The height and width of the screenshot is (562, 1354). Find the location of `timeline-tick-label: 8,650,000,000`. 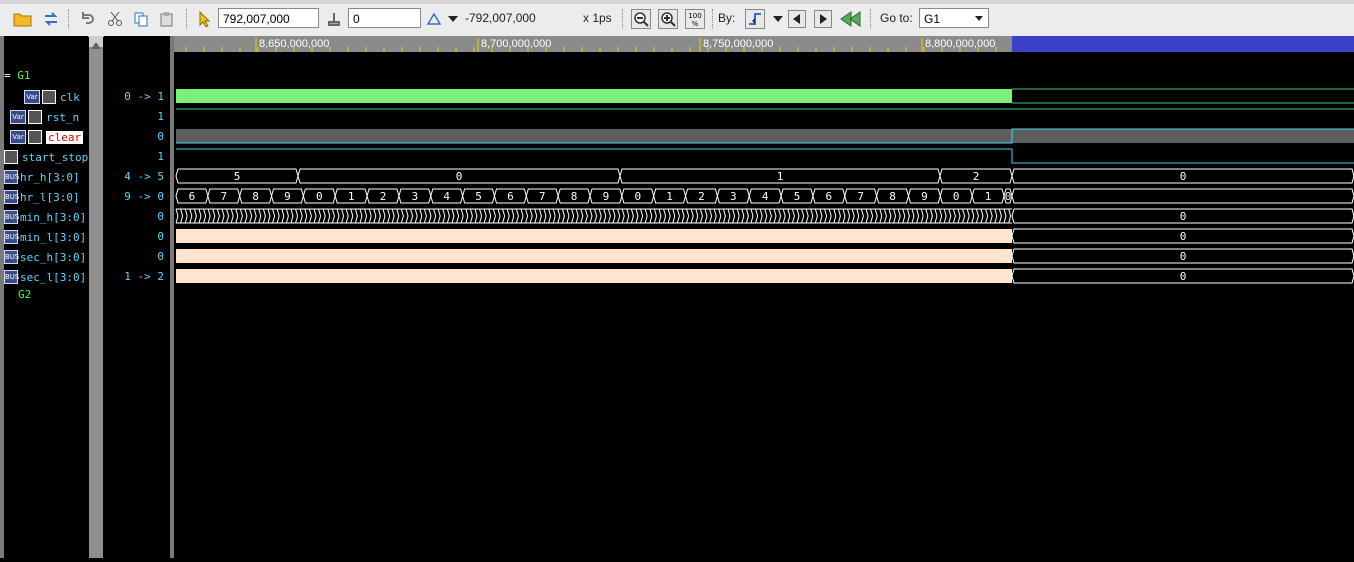

timeline-tick-label: 8,650,000,000 is located at coordinates (294, 44).